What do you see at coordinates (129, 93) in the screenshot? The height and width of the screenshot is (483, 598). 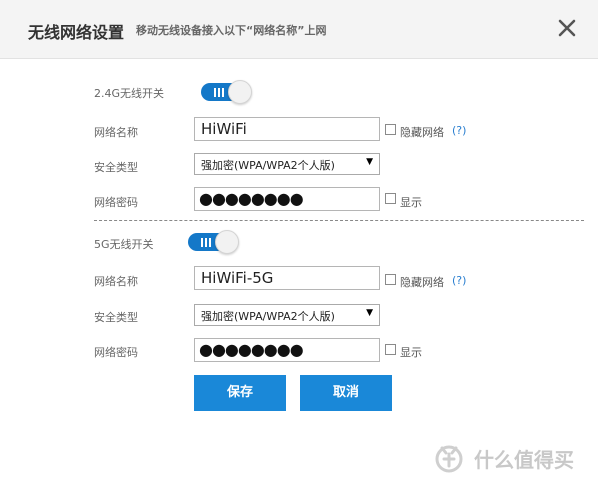 I see `wifi24-switch-label: 2.4G无线开关` at bounding box center [129, 93].